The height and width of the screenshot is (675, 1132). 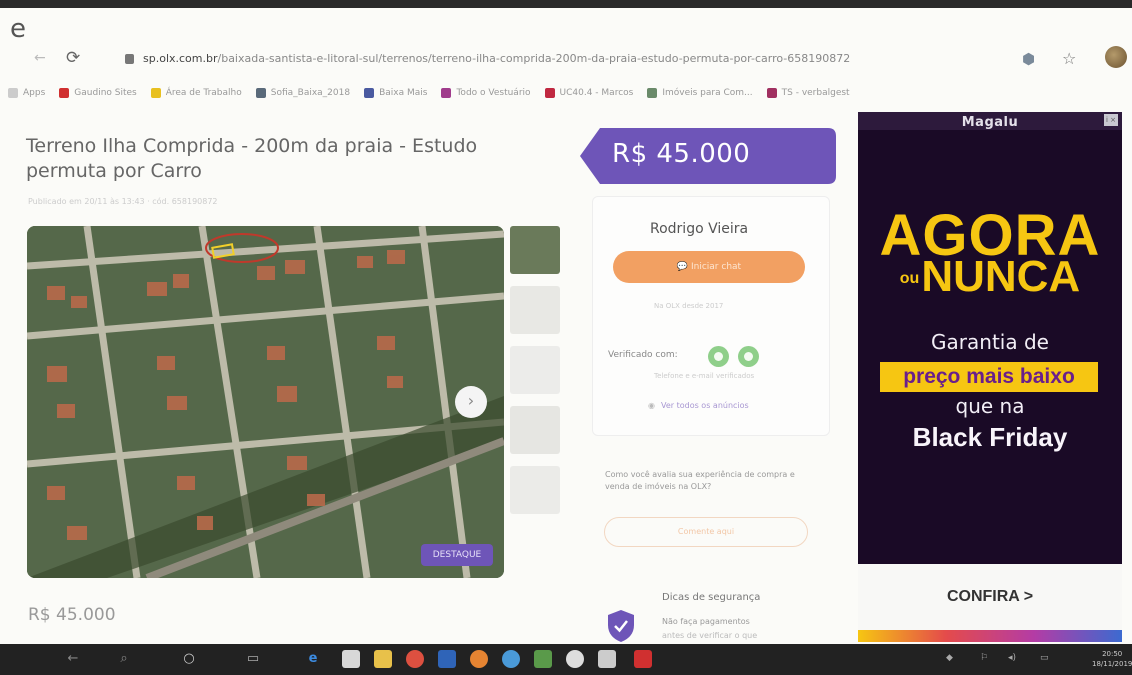 What do you see at coordinates (990, 406) in the screenshot?
I see `ad-line-que-na: que na` at bounding box center [990, 406].